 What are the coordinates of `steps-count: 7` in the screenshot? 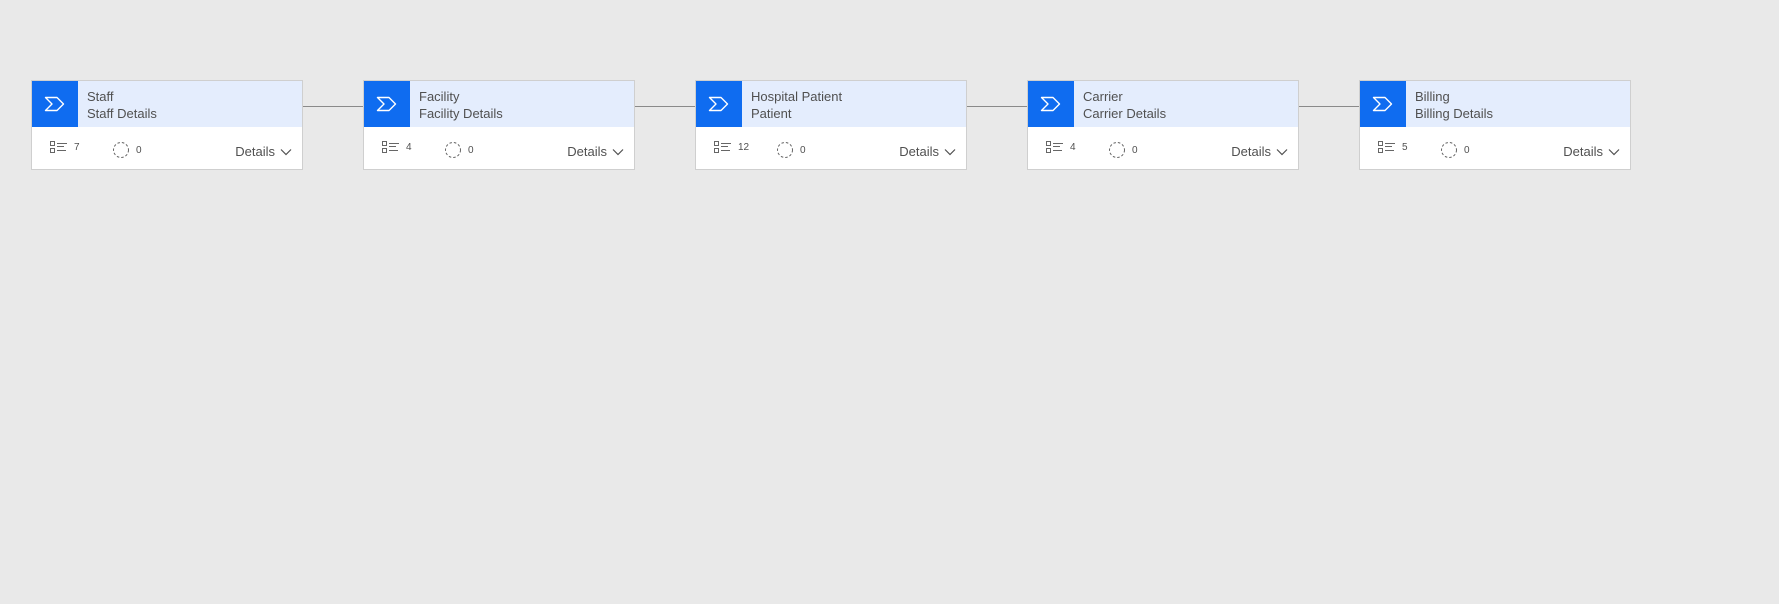 It's located at (65, 147).